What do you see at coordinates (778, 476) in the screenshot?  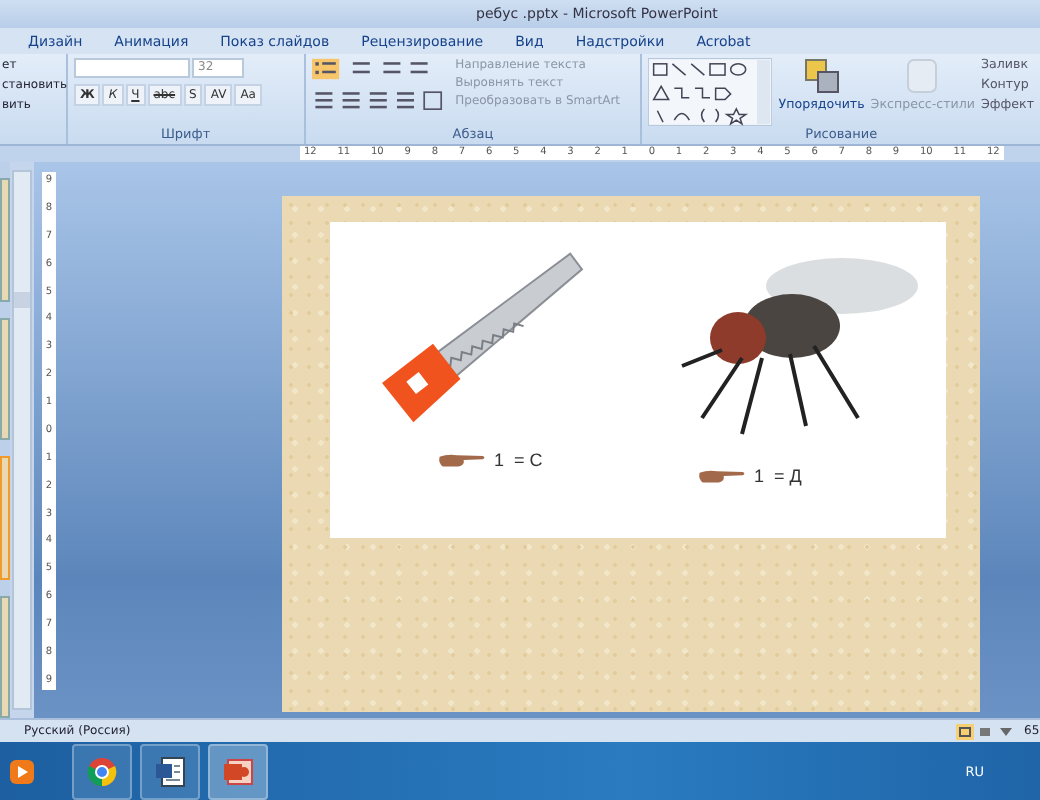 I see `clue-text: 1 = Д` at bounding box center [778, 476].